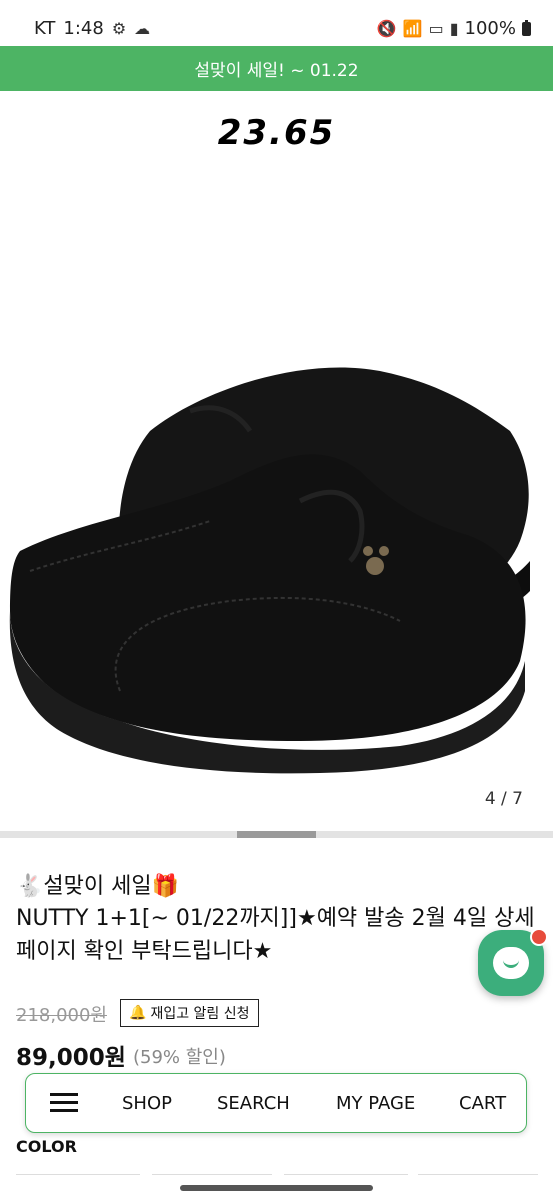 This screenshot has width=553, height=1200. I want to click on nav-cart: CART, so click(482, 1103).